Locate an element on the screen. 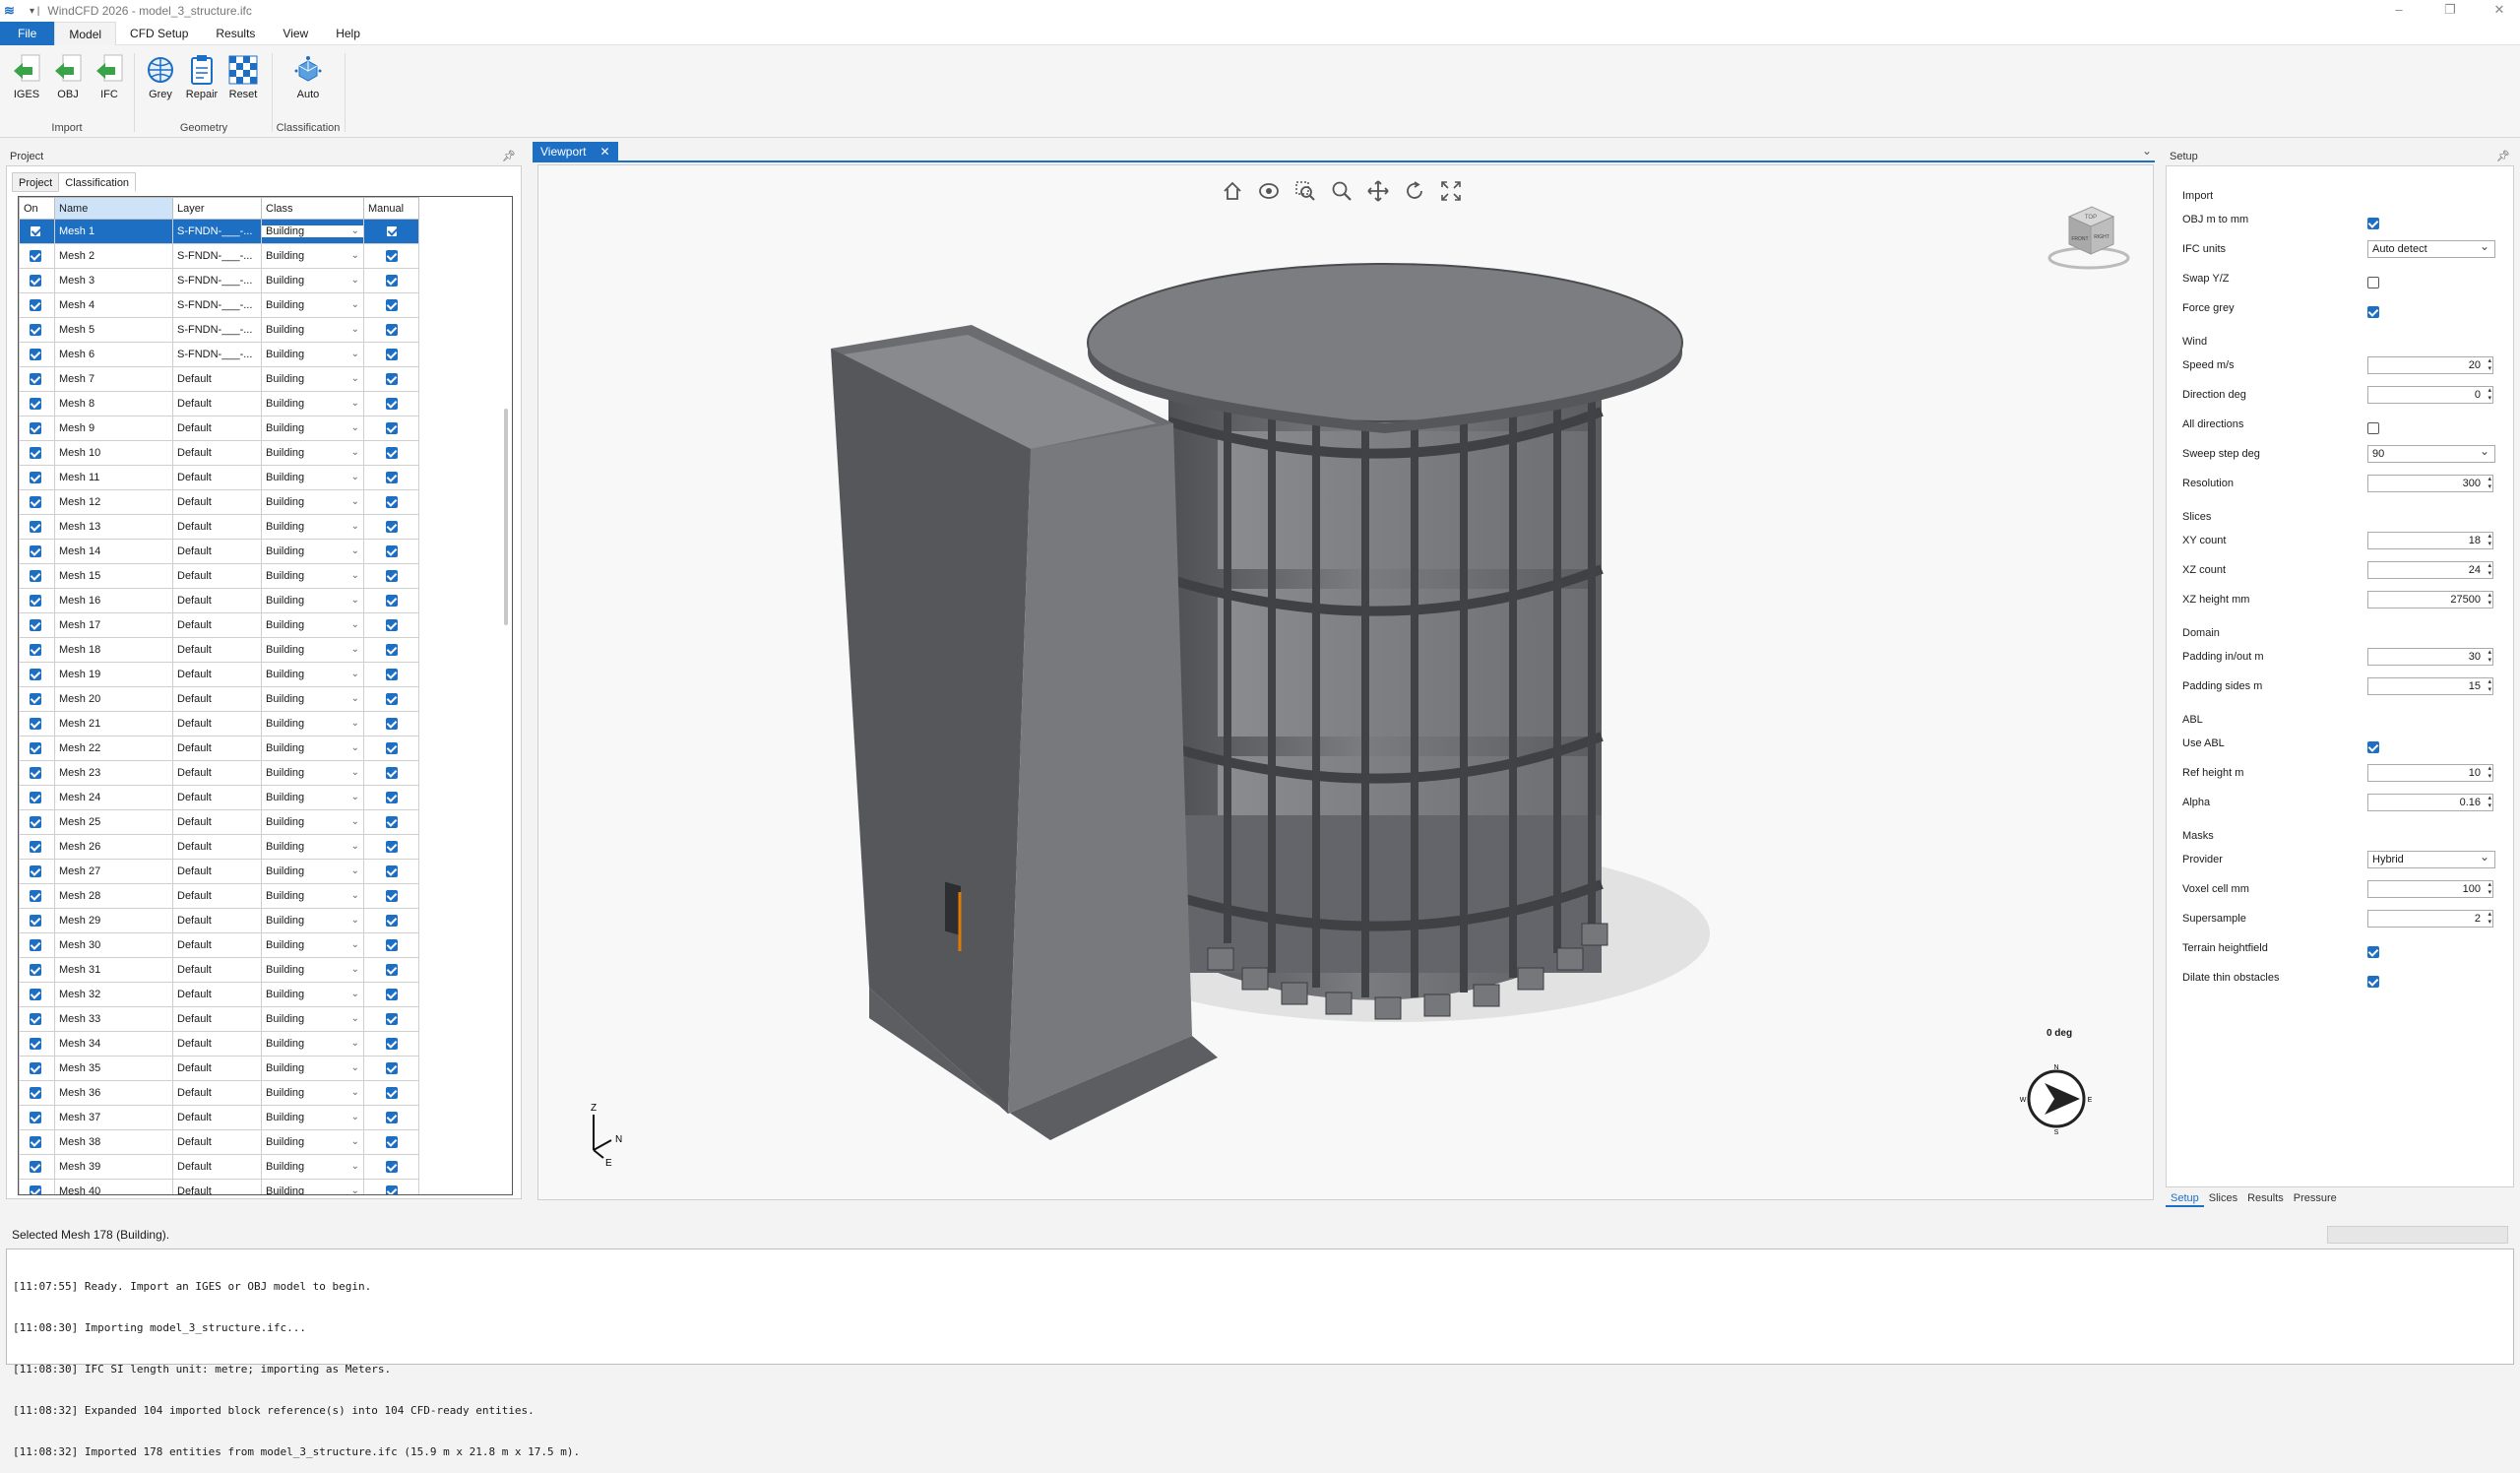  tab-classification: Classification is located at coordinates (97, 182).